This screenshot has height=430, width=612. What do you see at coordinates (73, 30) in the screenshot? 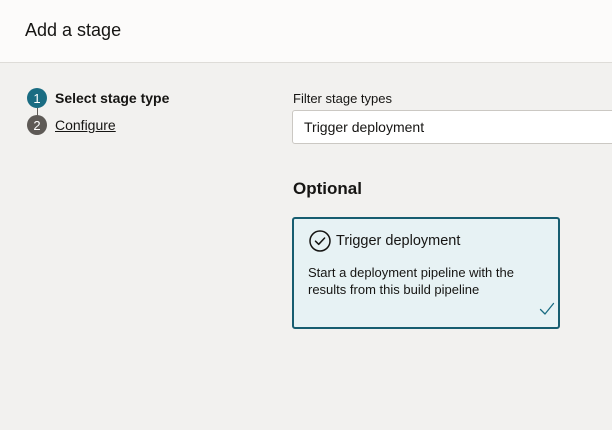
I see `dialog-title: Add a stage` at bounding box center [73, 30].